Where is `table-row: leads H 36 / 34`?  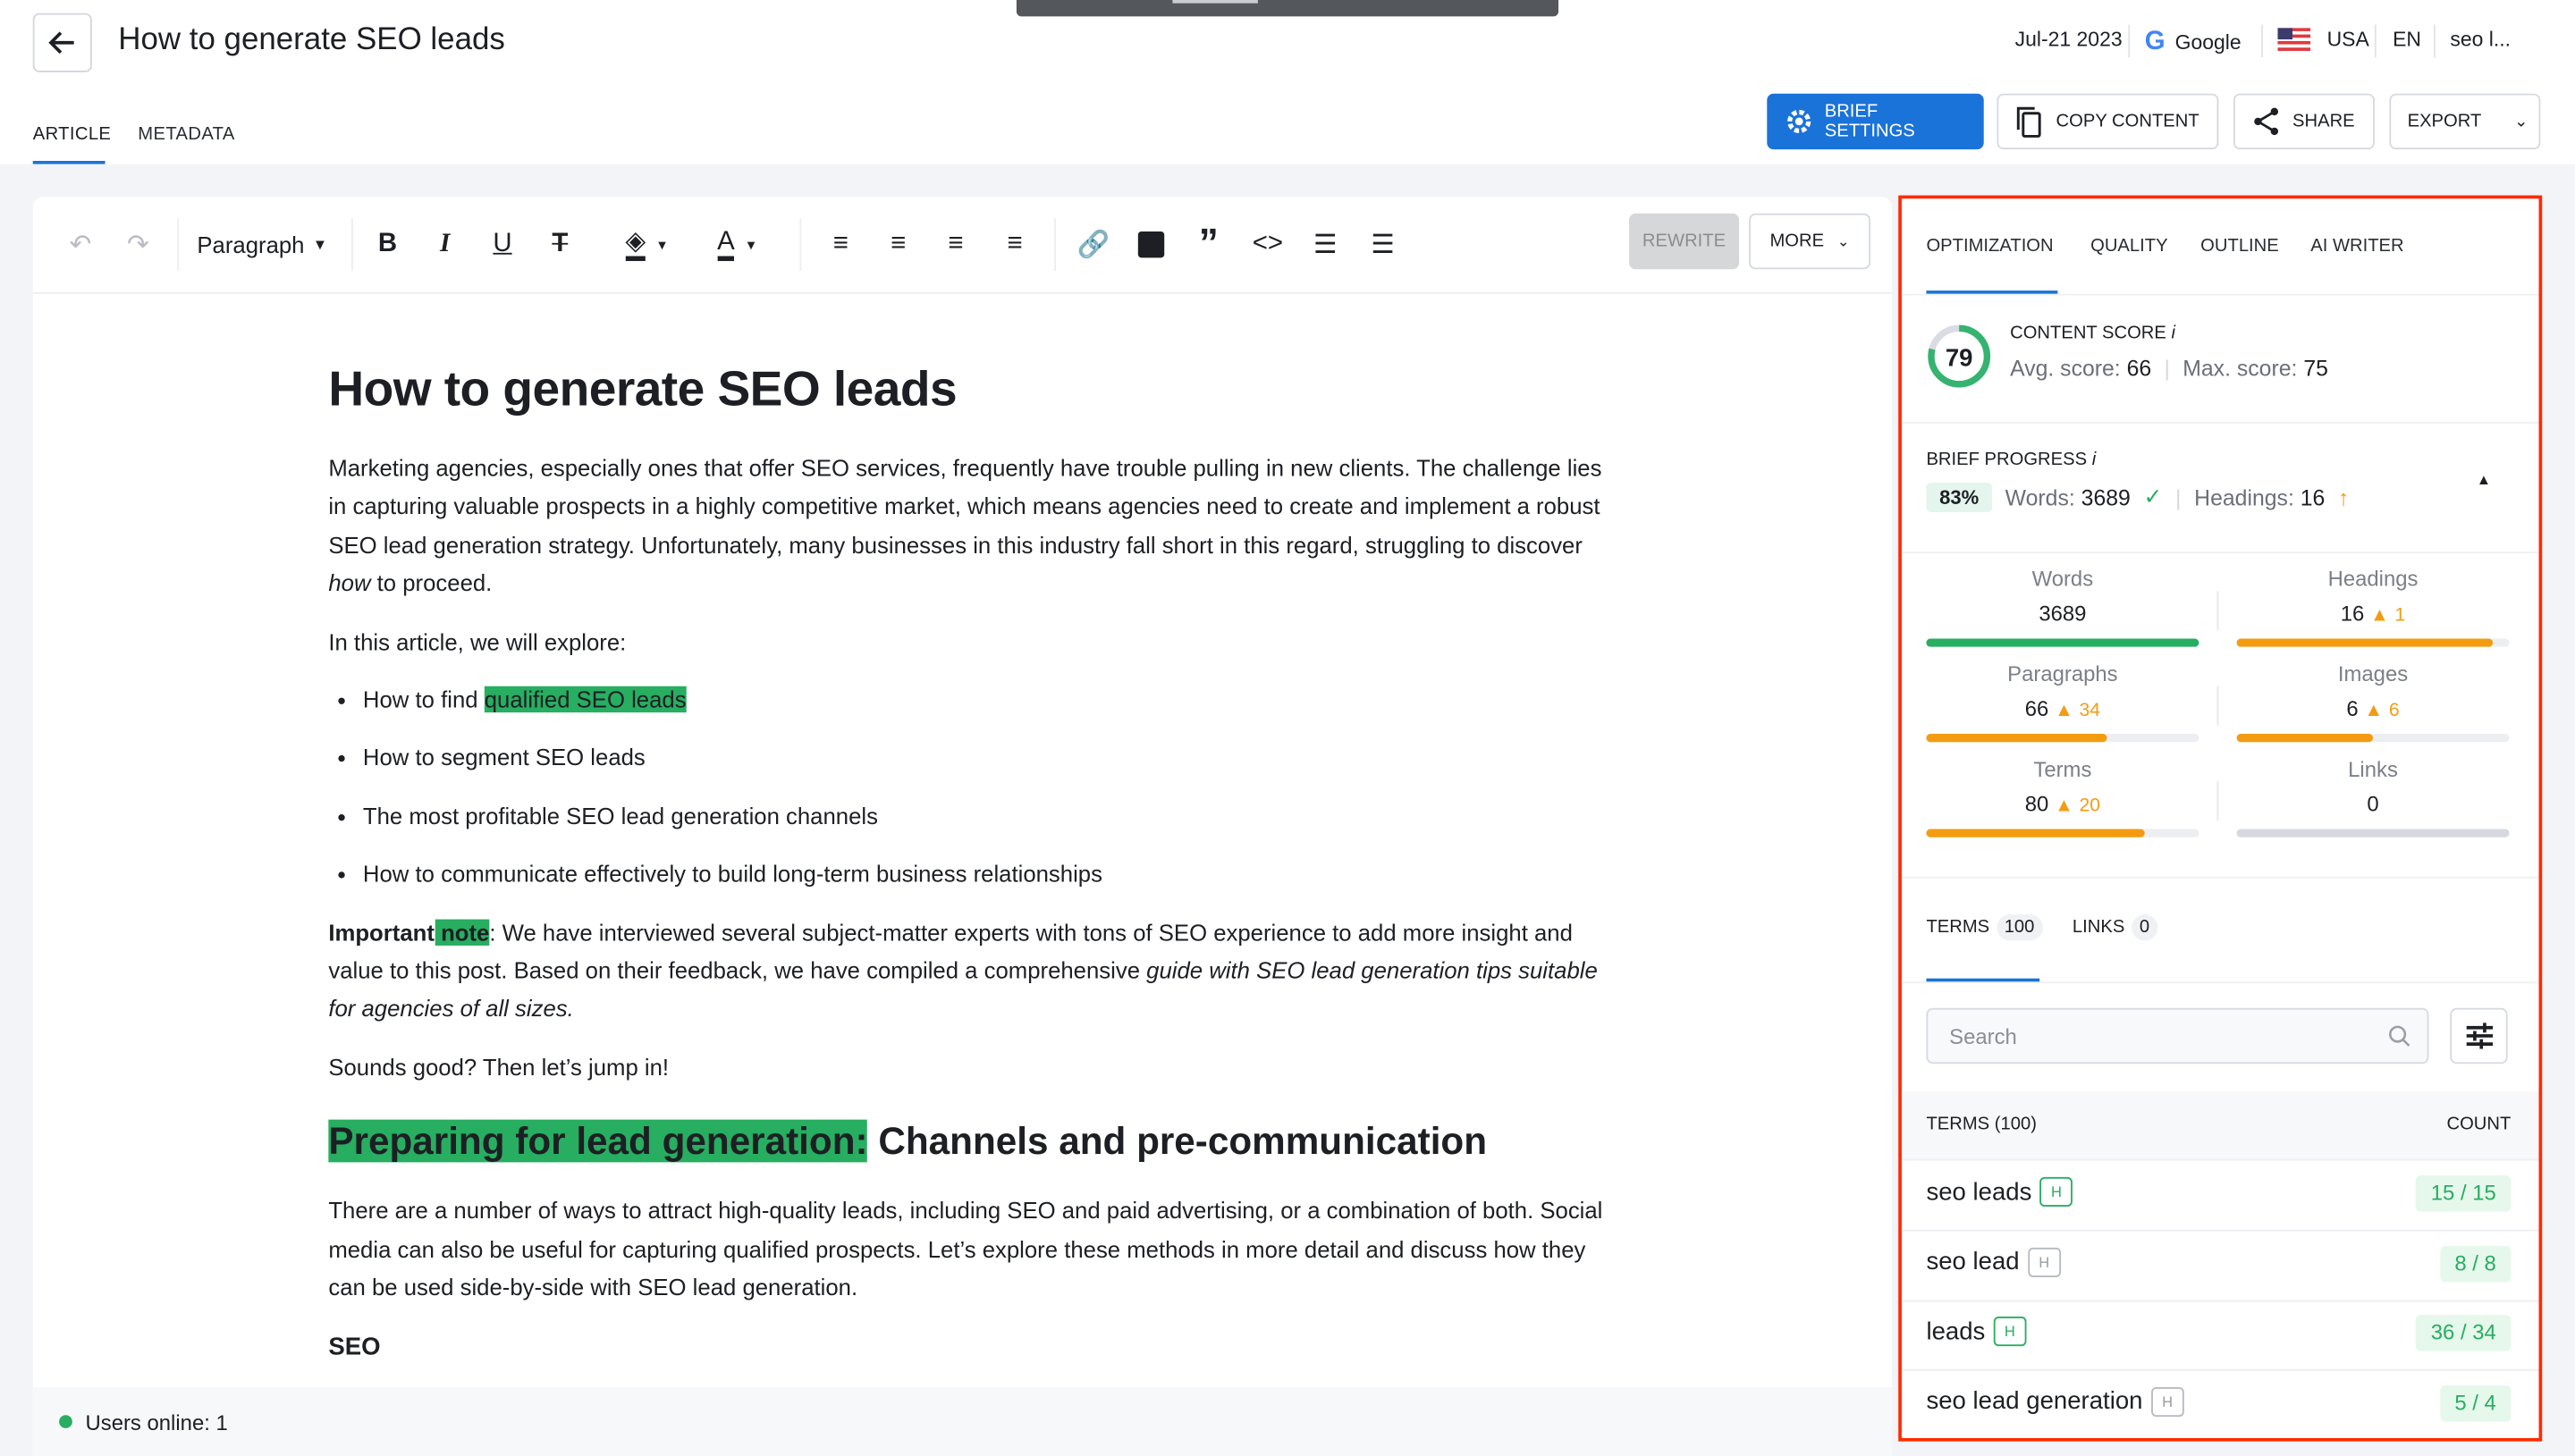 table-row: leads H 36 / 34 is located at coordinates (2220, 1336).